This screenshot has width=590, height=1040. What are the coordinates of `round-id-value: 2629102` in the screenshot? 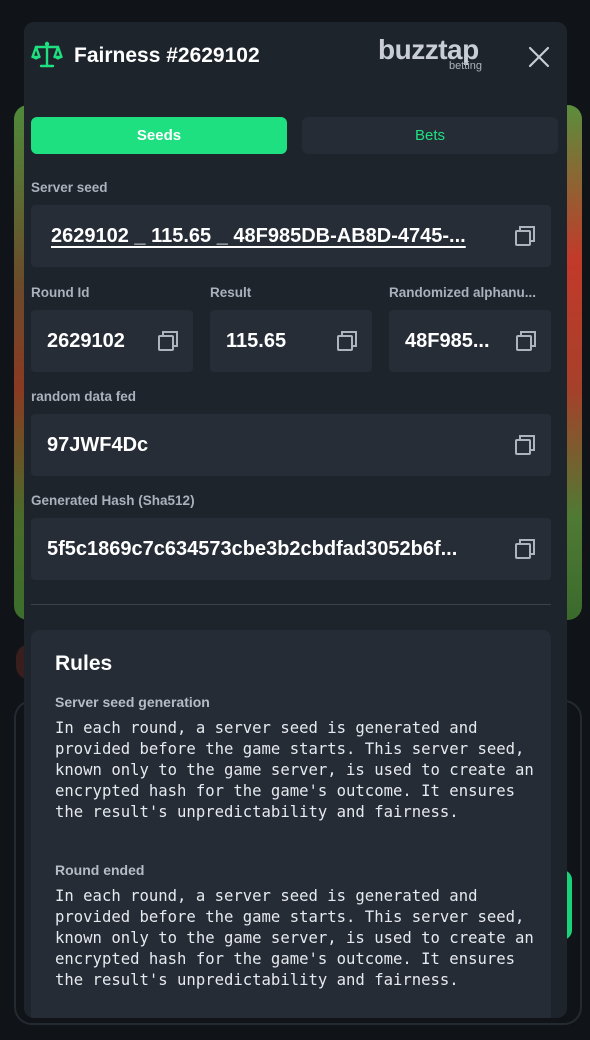 It's located at (86, 341).